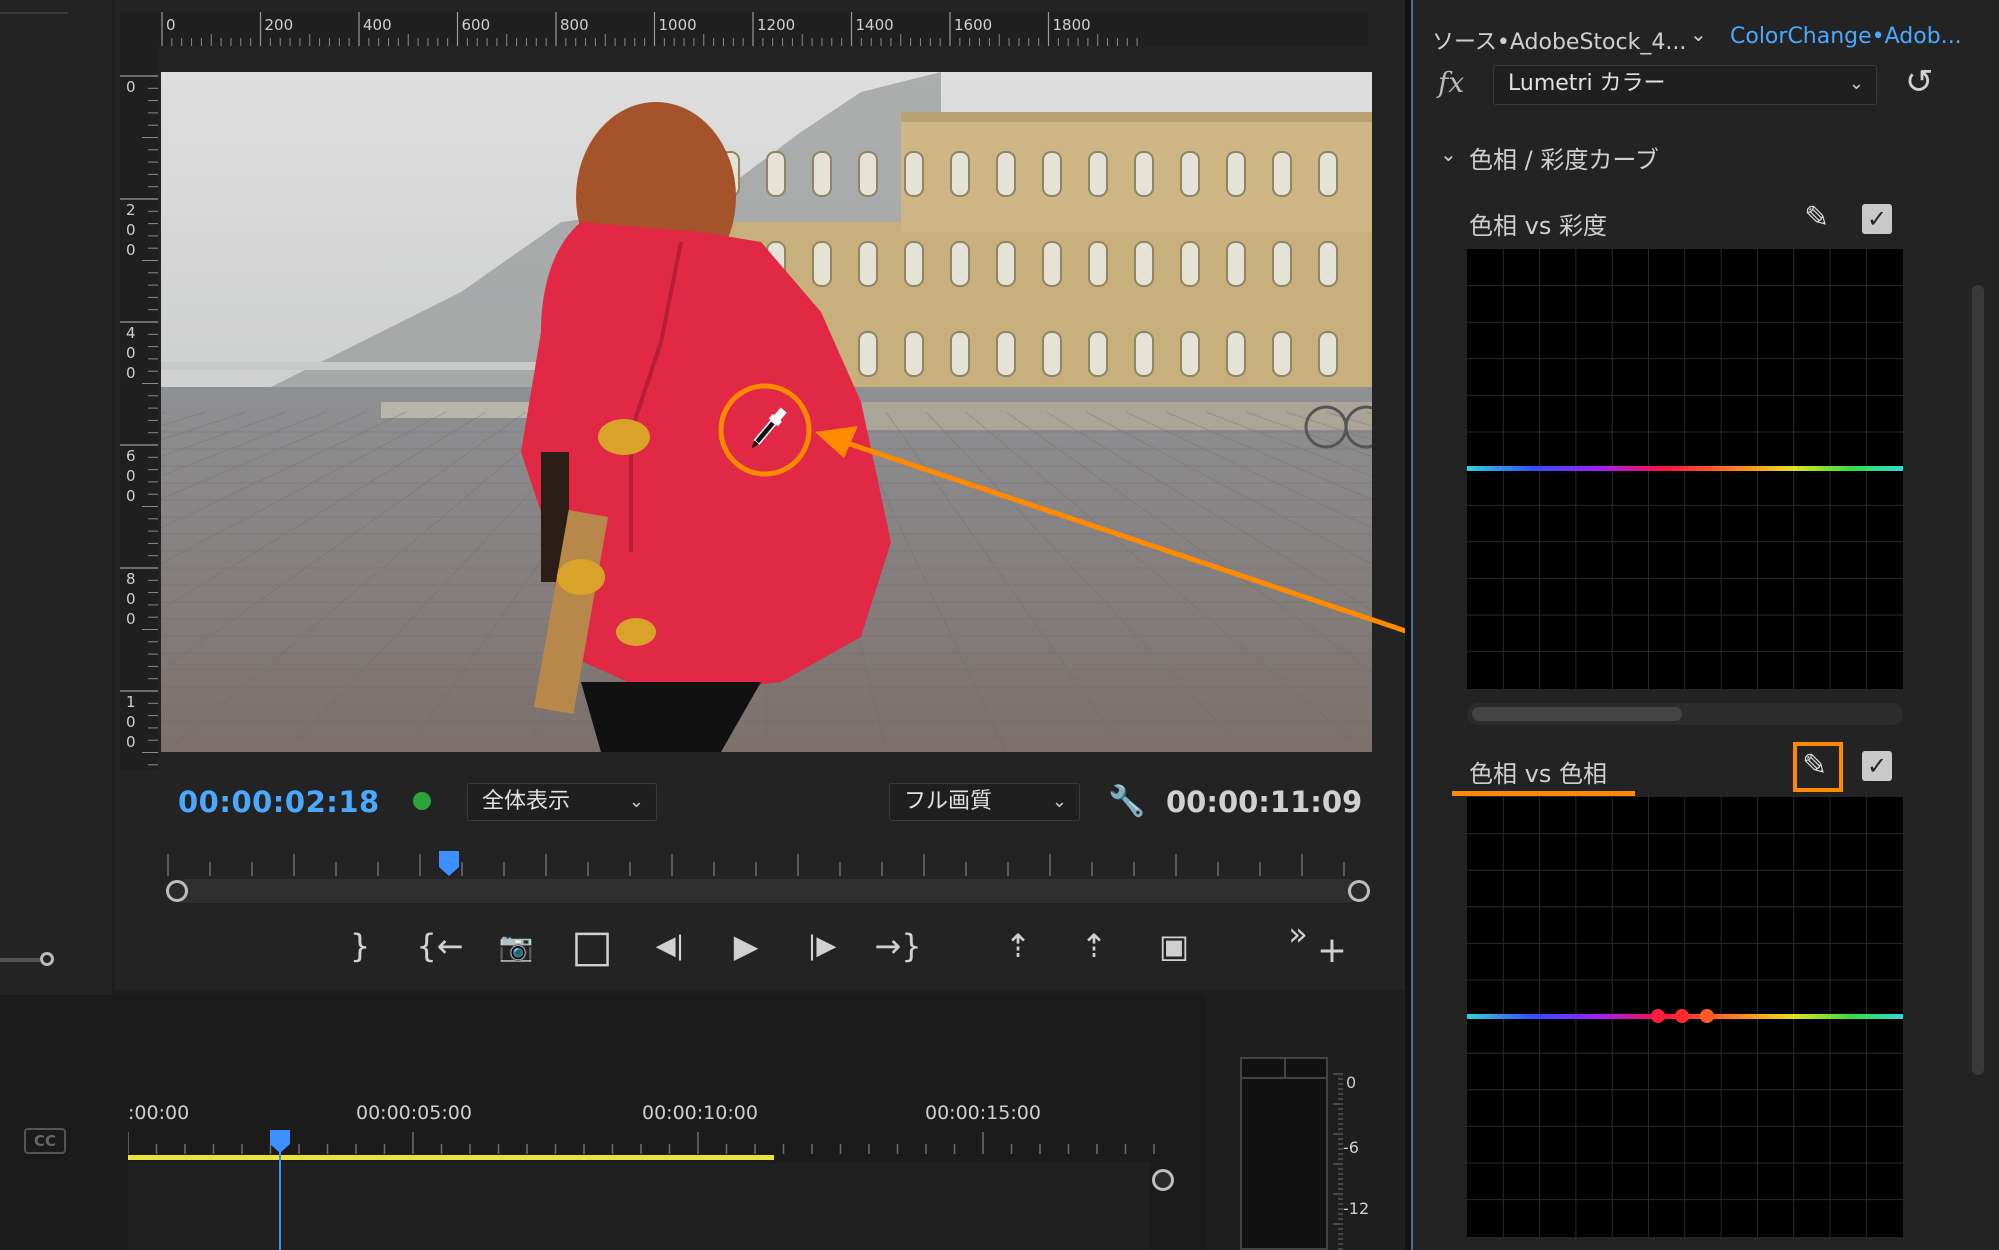 The width and height of the screenshot is (1999, 1250). I want to click on status-indicator, so click(422, 801).